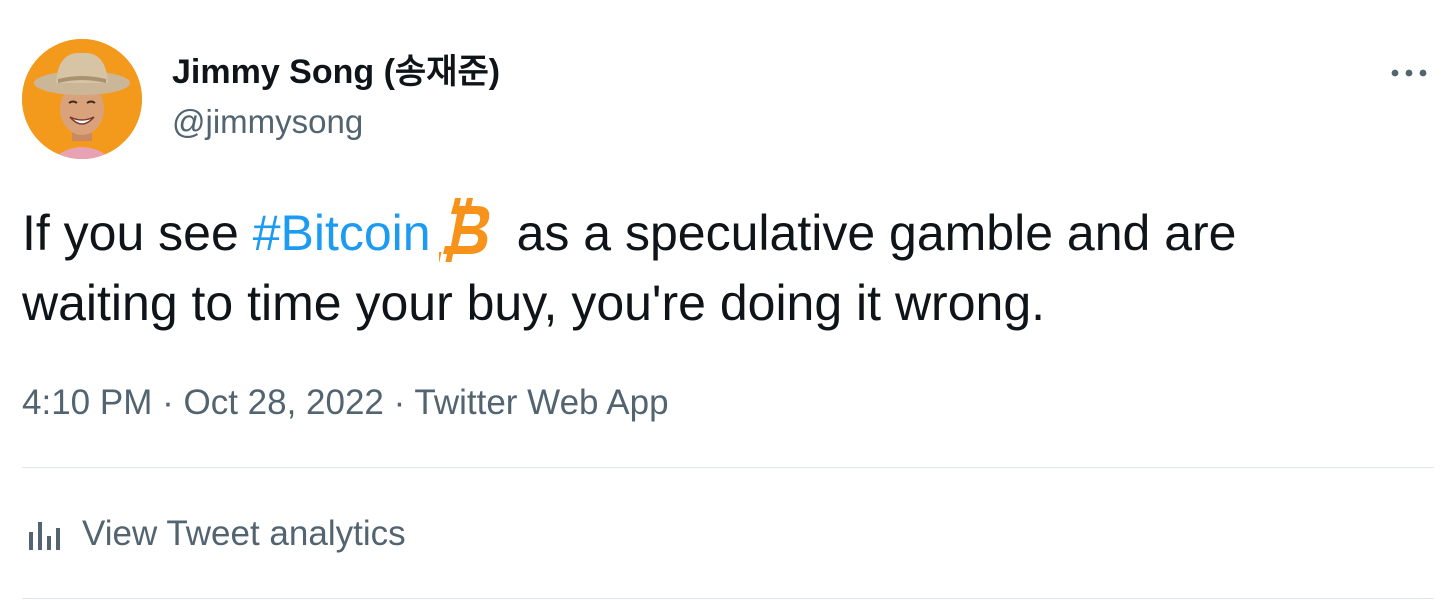 This screenshot has width=1456, height=600. What do you see at coordinates (137, 233) in the screenshot?
I see `tweet-text-segment: If you see` at bounding box center [137, 233].